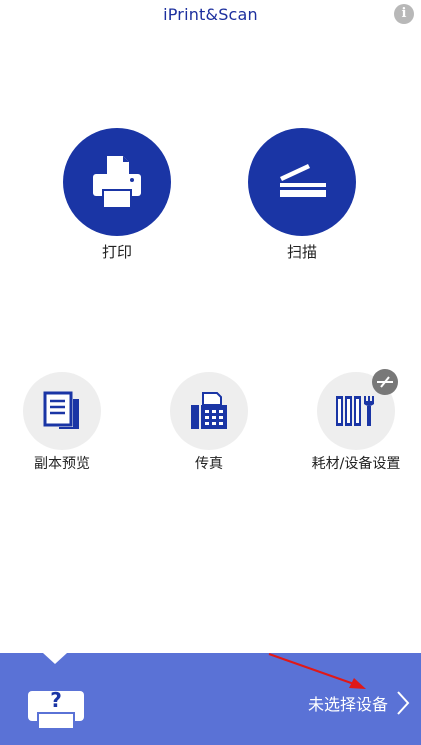  Describe the element at coordinates (210, 14) in the screenshot. I see `app-title: iPrint&Scan` at that location.